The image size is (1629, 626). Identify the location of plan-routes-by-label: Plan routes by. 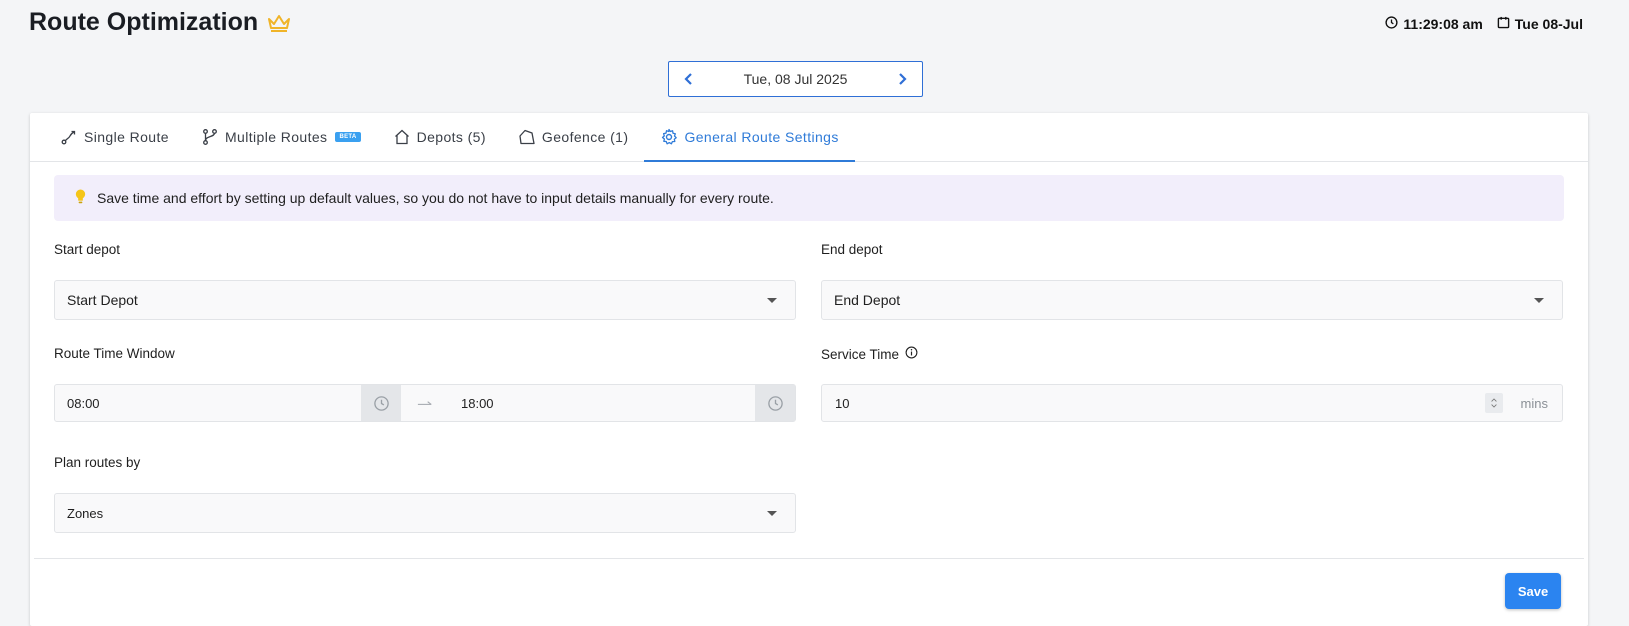
(97, 462).